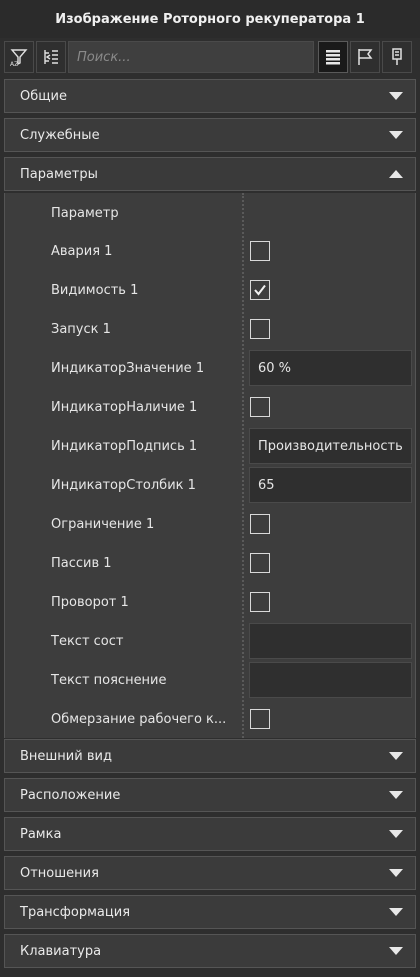 This screenshot has height=977, width=420. I want to click on section-otnosheniya: Отношения, so click(210, 873).